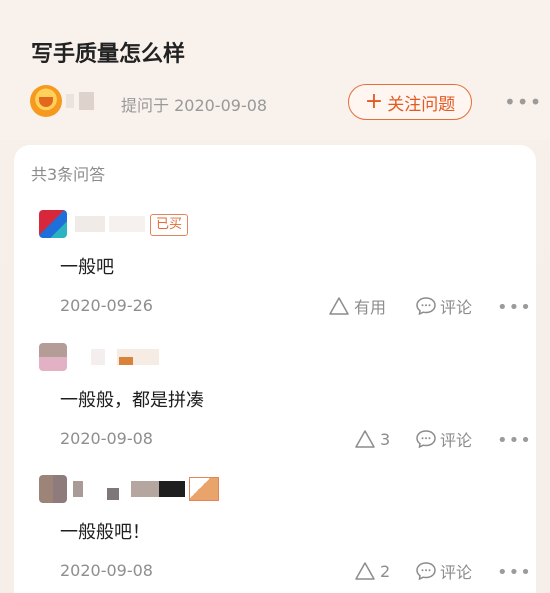 The width and height of the screenshot is (550, 593). I want to click on plus-icon: +, so click(374, 101).